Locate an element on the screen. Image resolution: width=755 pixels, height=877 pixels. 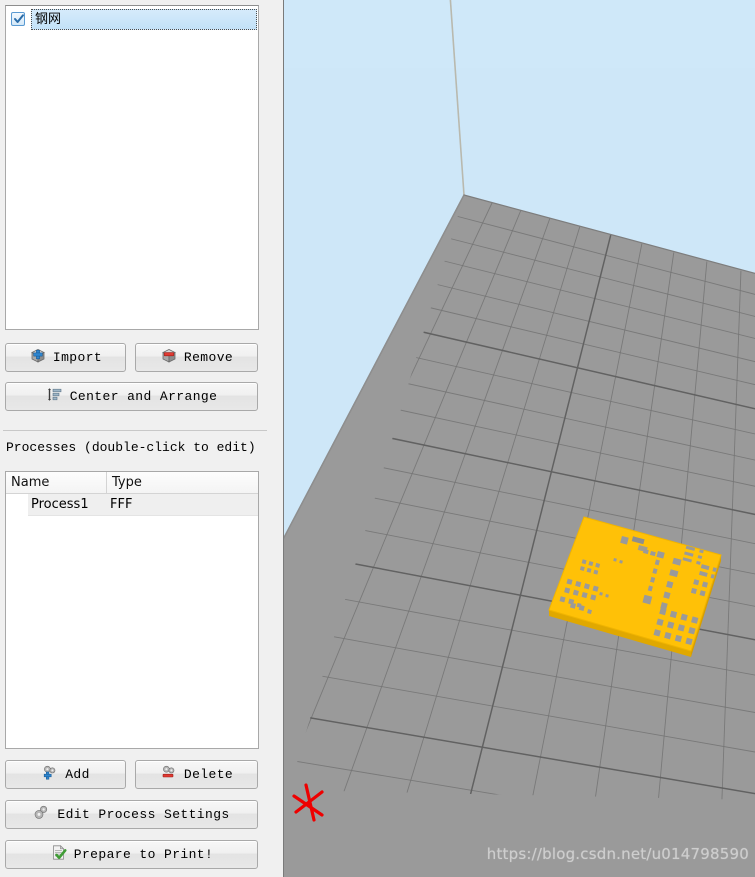
add-process-button: Add is located at coordinates (65, 774).